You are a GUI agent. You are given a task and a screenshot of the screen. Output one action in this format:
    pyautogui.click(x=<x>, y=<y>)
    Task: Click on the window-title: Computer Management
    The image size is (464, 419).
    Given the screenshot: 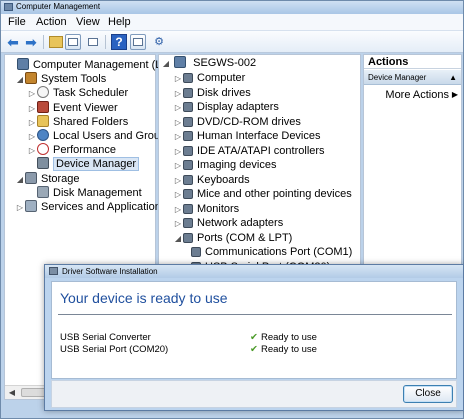 What is the action you would take?
    pyautogui.click(x=58, y=6)
    